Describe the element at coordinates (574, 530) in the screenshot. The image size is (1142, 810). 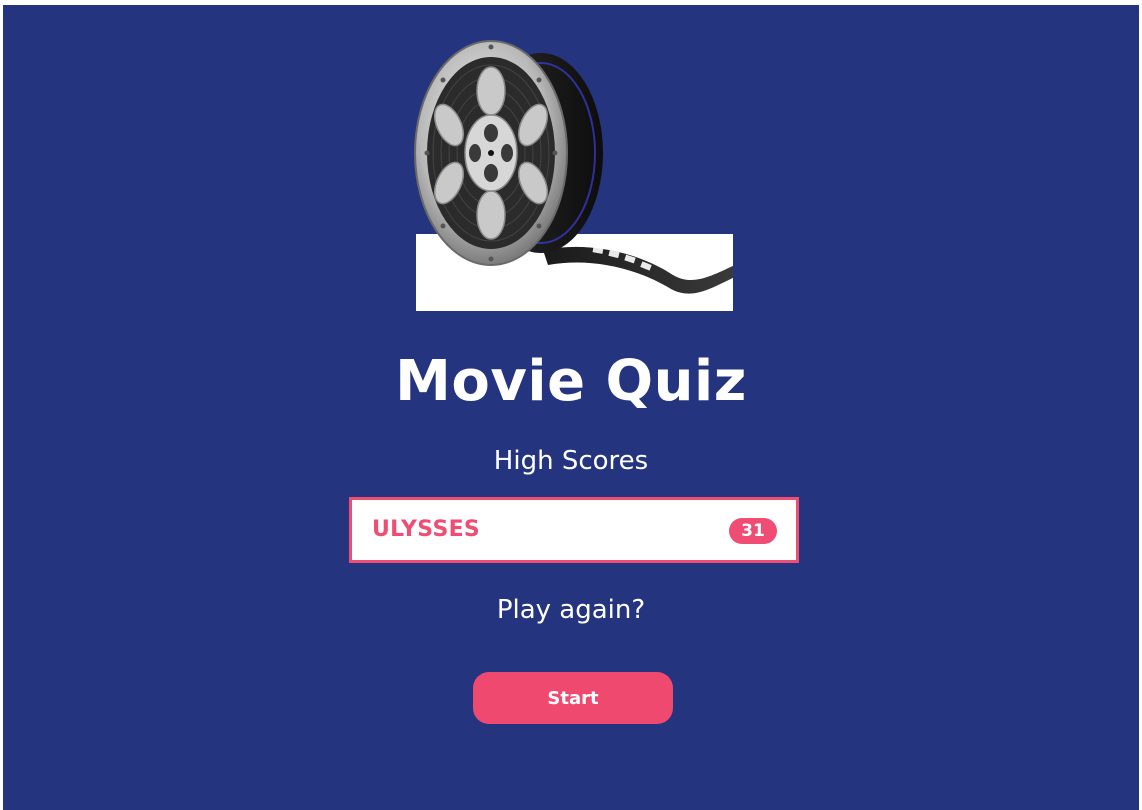
I see `high-score-list-item: ULYSSES 31` at that location.